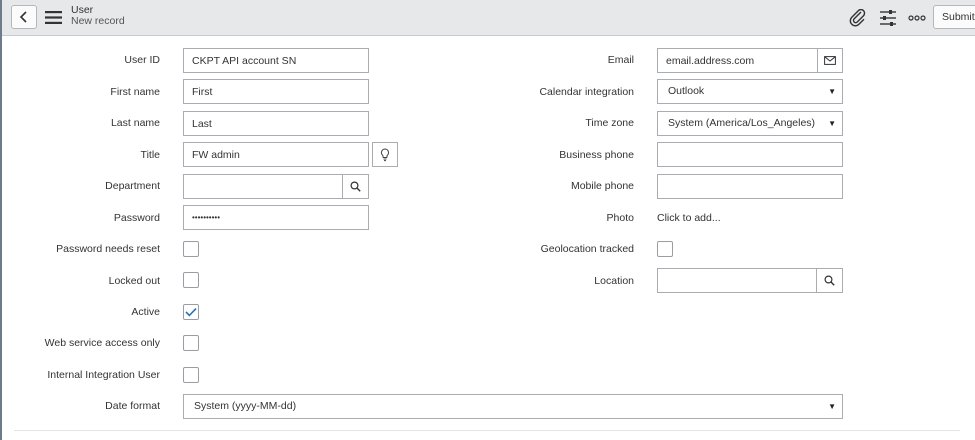  What do you see at coordinates (276, 123) in the screenshot?
I see `last-name-input` at bounding box center [276, 123].